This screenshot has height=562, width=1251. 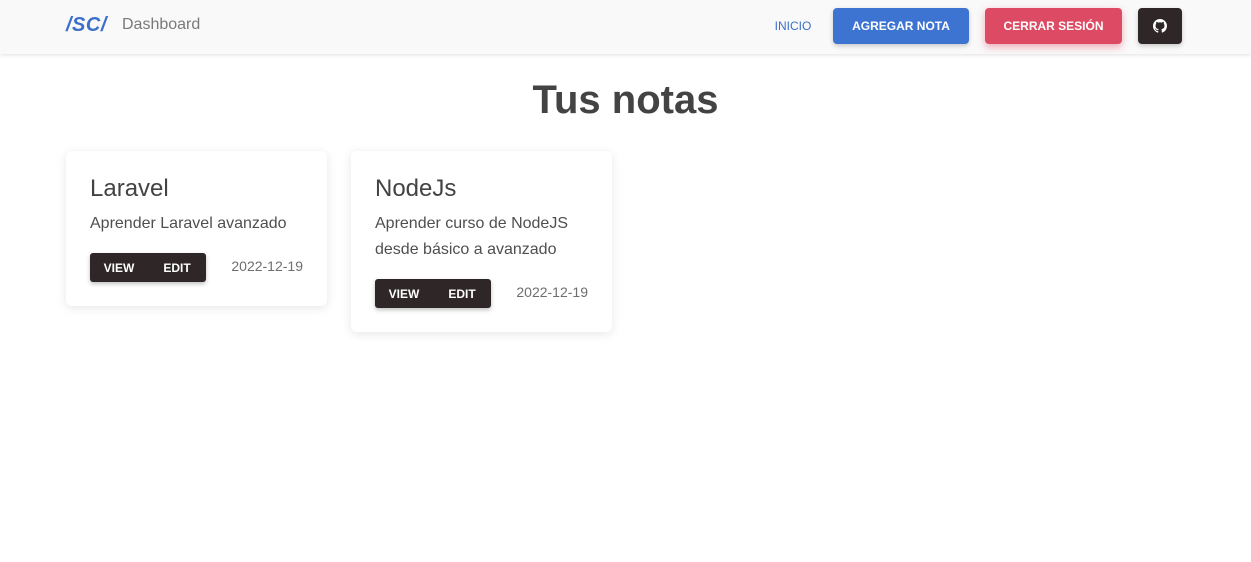 I want to click on github-button, so click(x=1160, y=26).